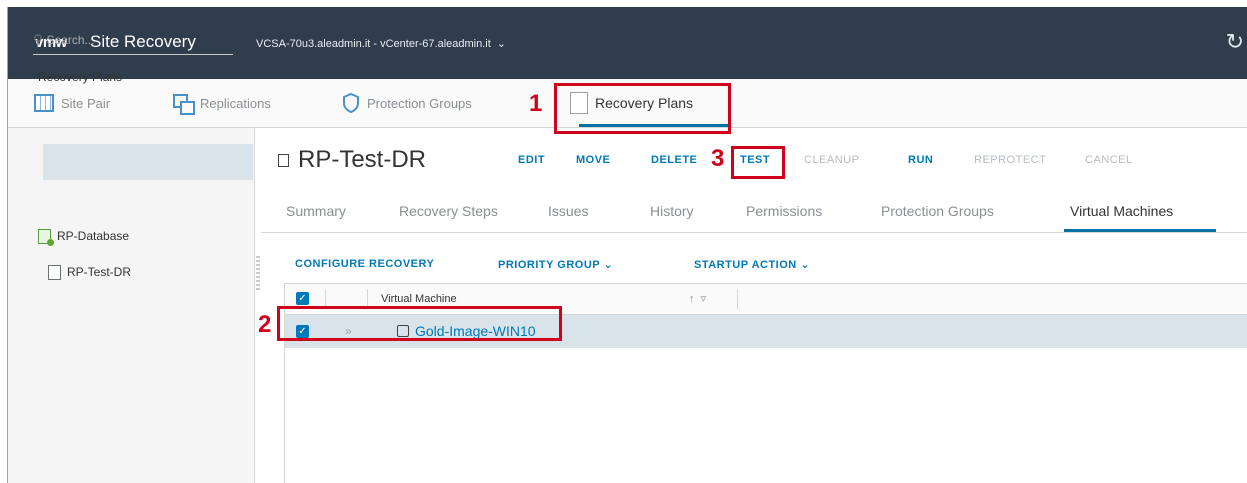  I want to click on move-button: MOVE, so click(593, 160).